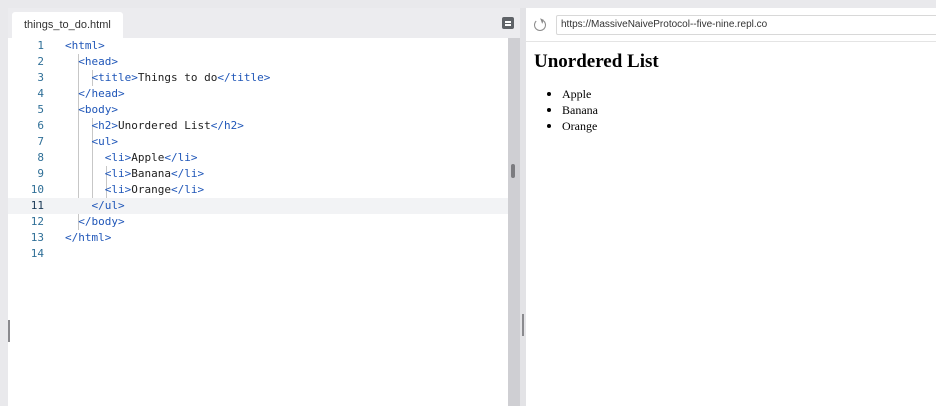 Image resolution: width=936 pixels, height=406 pixels. What do you see at coordinates (258, 62) in the screenshot?
I see `code-line: 2 <head>` at bounding box center [258, 62].